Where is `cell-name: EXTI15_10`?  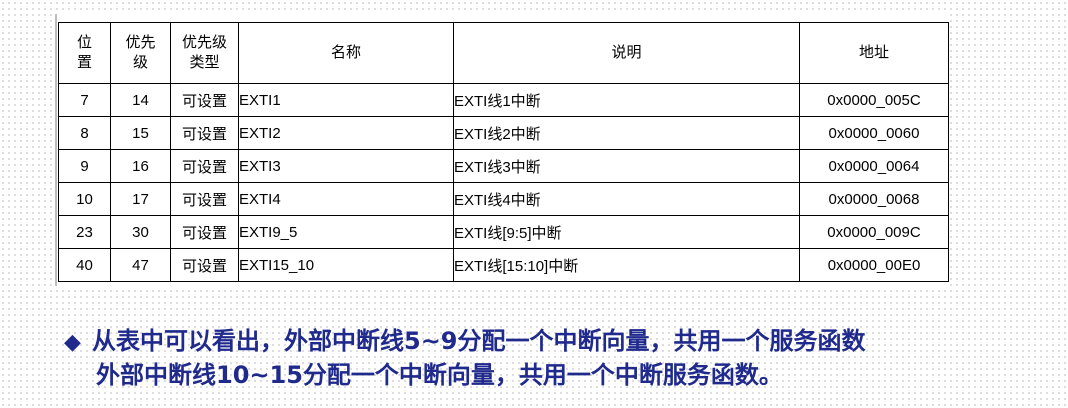
cell-name: EXTI15_10 is located at coordinates (346, 265).